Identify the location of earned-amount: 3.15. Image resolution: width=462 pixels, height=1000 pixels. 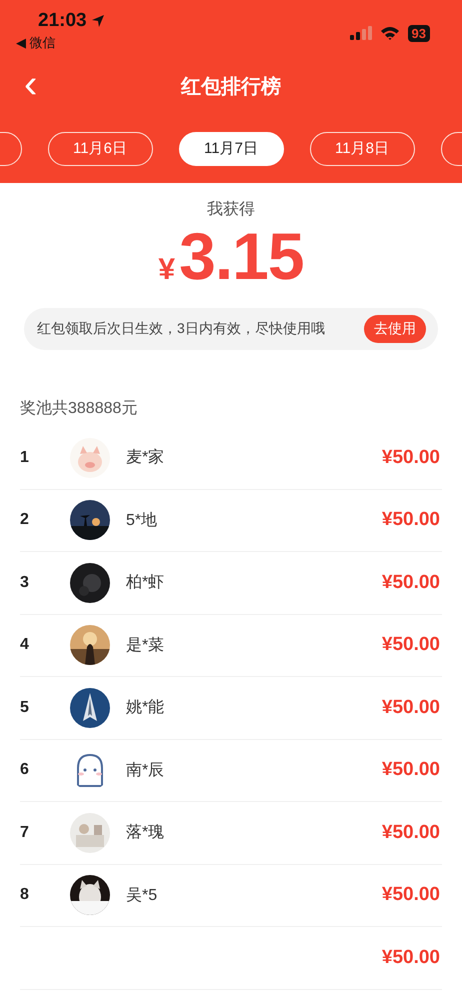
(241, 256).